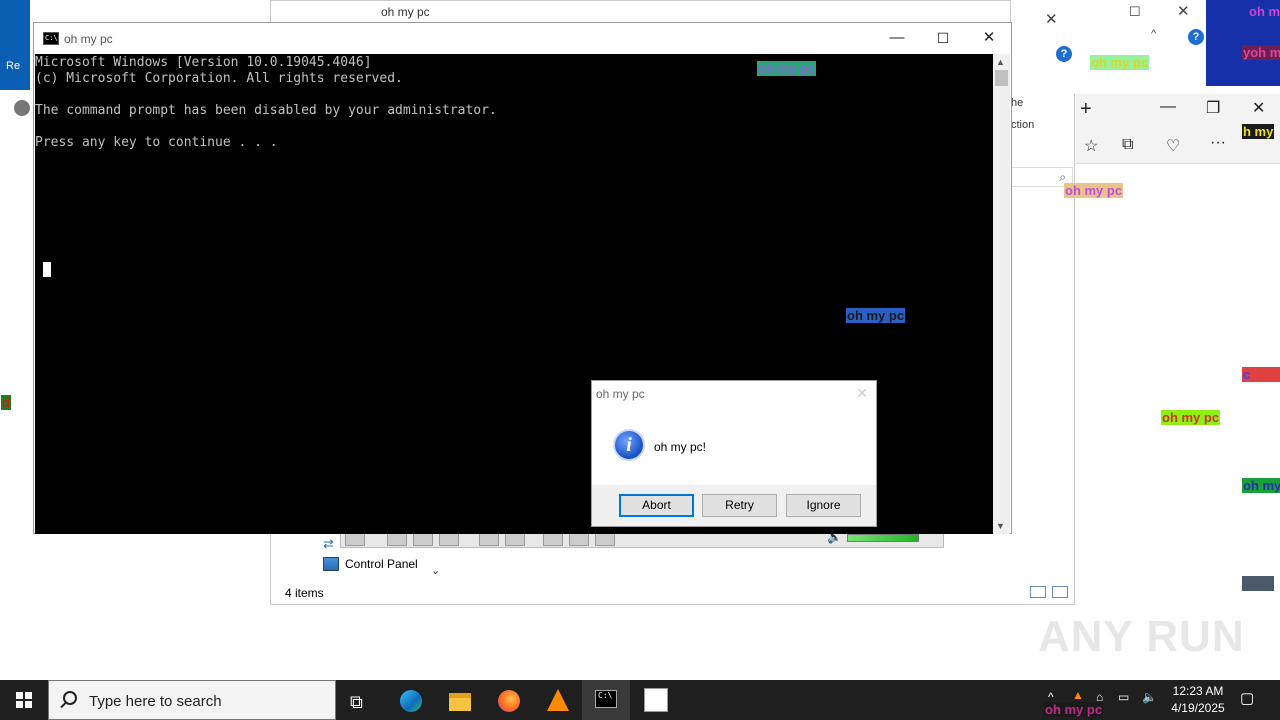 This screenshot has width=1280, height=720. Describe the element at coordinates (22, 108) in the screenshot. I see `avatar` at that location.